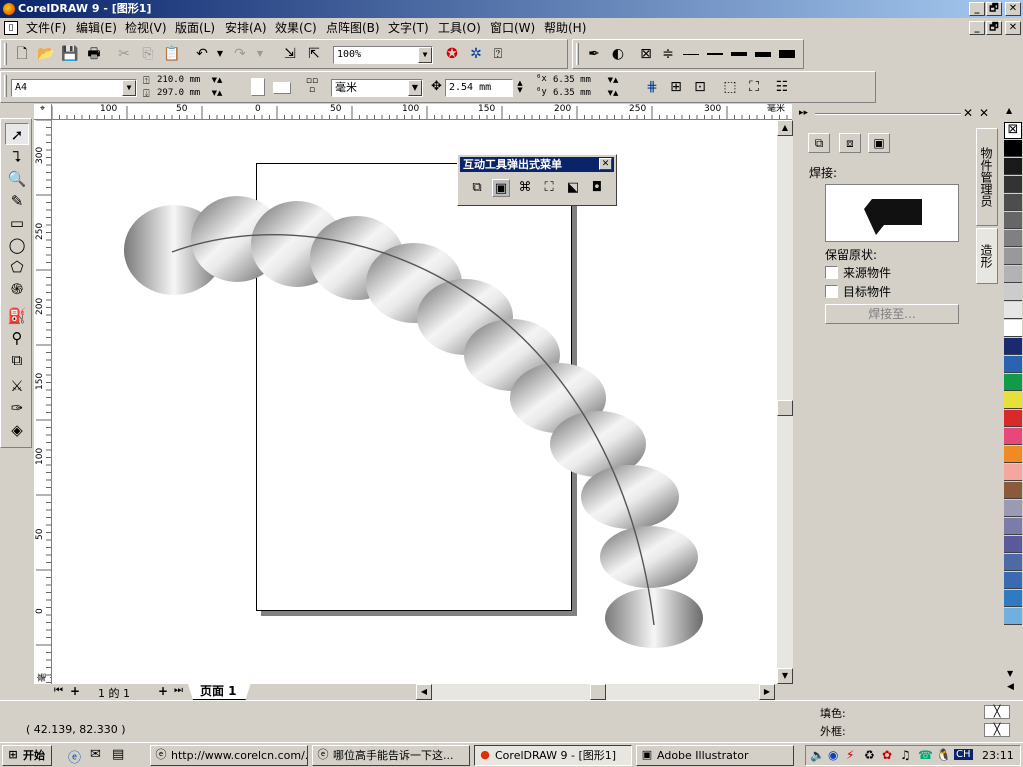 The height and width of the screenshot is (767, 1023). Describe the element at coordinates (383, 55) in the screenshot. I see `zoom-select: 100% ▼` at that location.